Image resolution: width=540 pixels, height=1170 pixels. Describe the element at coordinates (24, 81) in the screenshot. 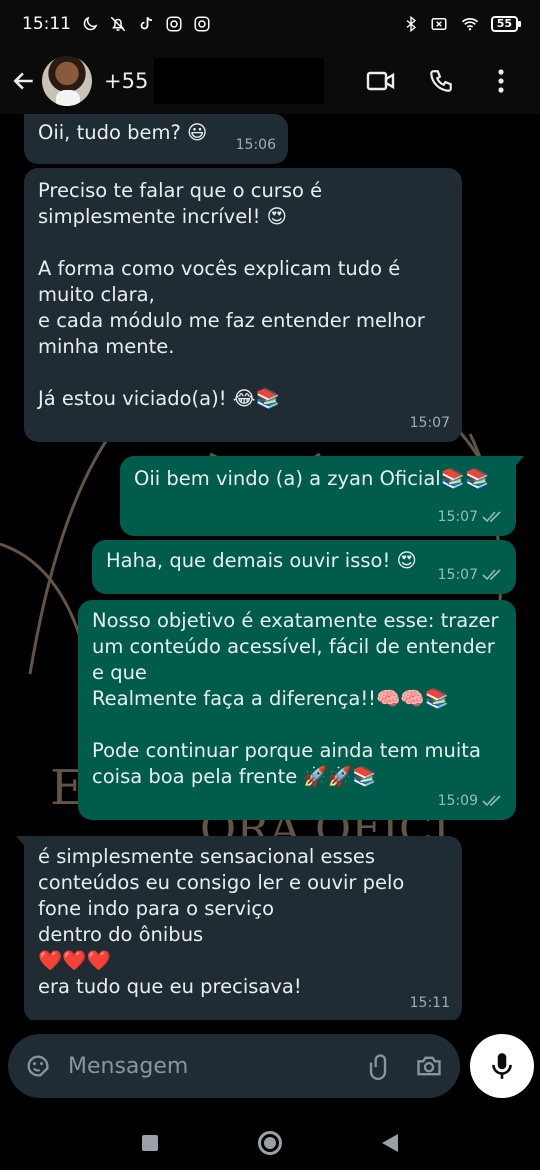

I see `back-arrow-icon` at that location.